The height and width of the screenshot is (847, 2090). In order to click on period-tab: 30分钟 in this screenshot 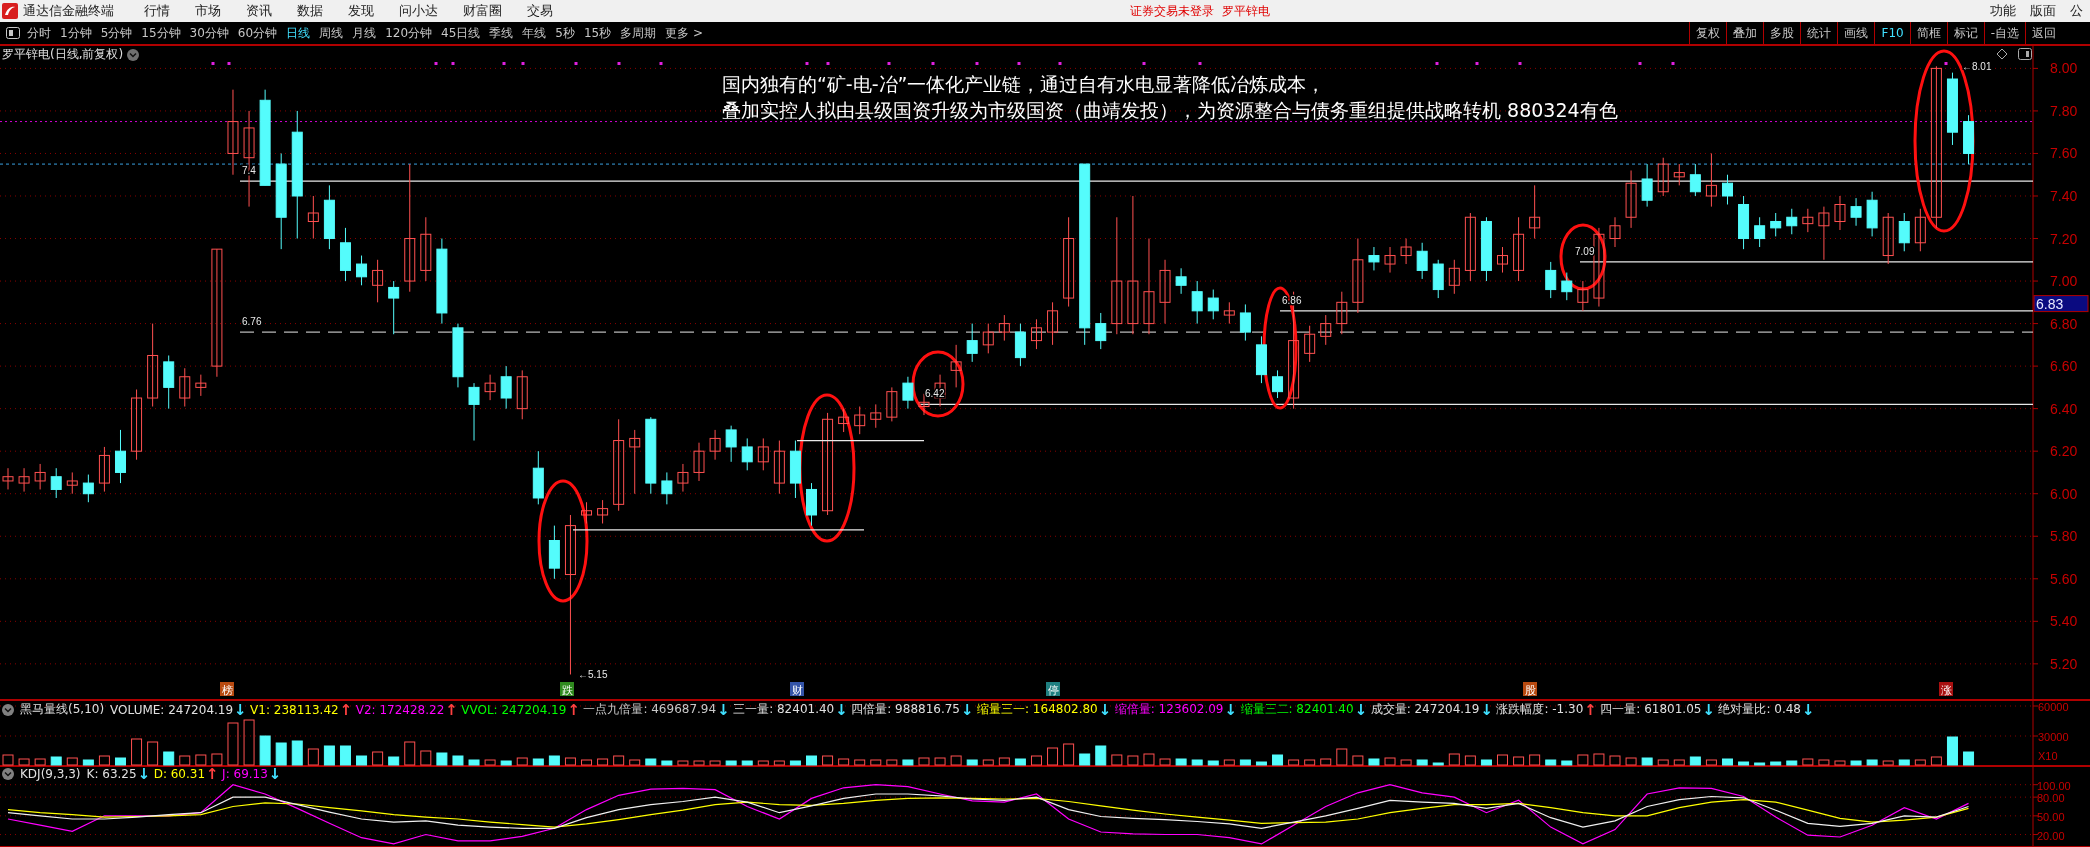, I will do `click(209, 33)`.